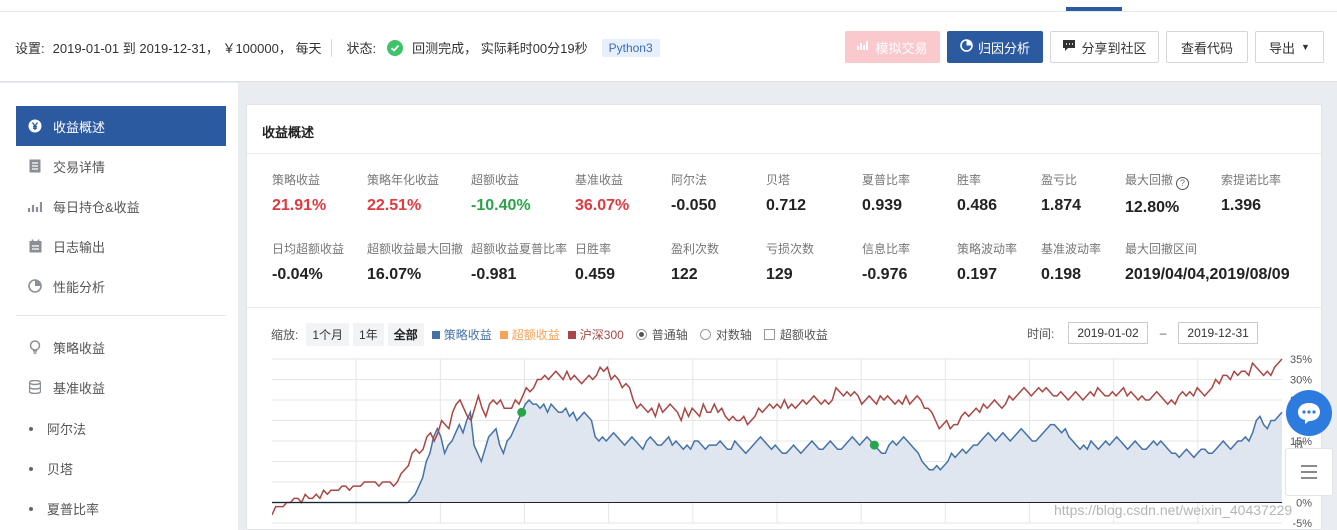 This screenshot has height=530, width=1337. Describe the element at coordinates (668, 11) in the screenshot. I see `top-divider` at that location.